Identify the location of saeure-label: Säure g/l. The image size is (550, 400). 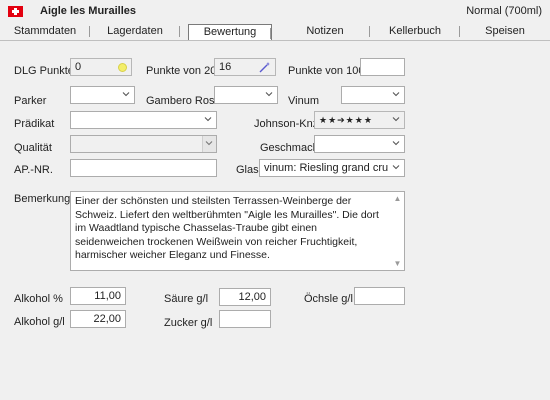
(186, 299).